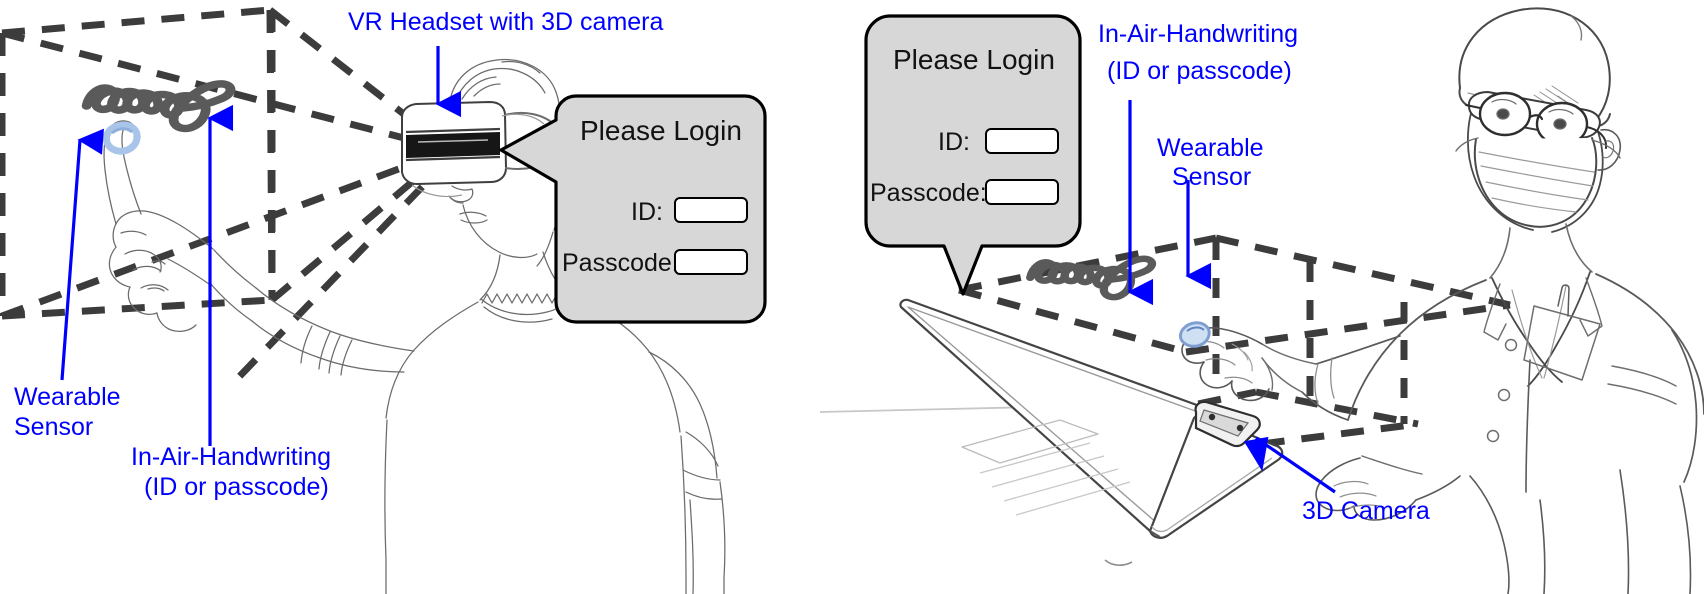 The image size is (1704, 594). What do you see at coordinates (1210, 148) in the screenshot?
I see `label-wearable-sensor-right-line1: Wearable` at bounding box center [1210, 148].